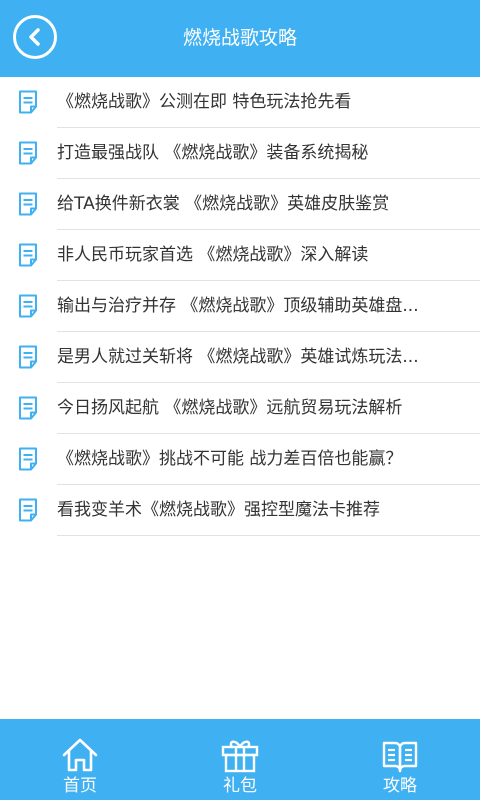  I want to click on list-item: 打造最强战队 《燃烧战歌》装备系统揭秘, so click(240, 153).